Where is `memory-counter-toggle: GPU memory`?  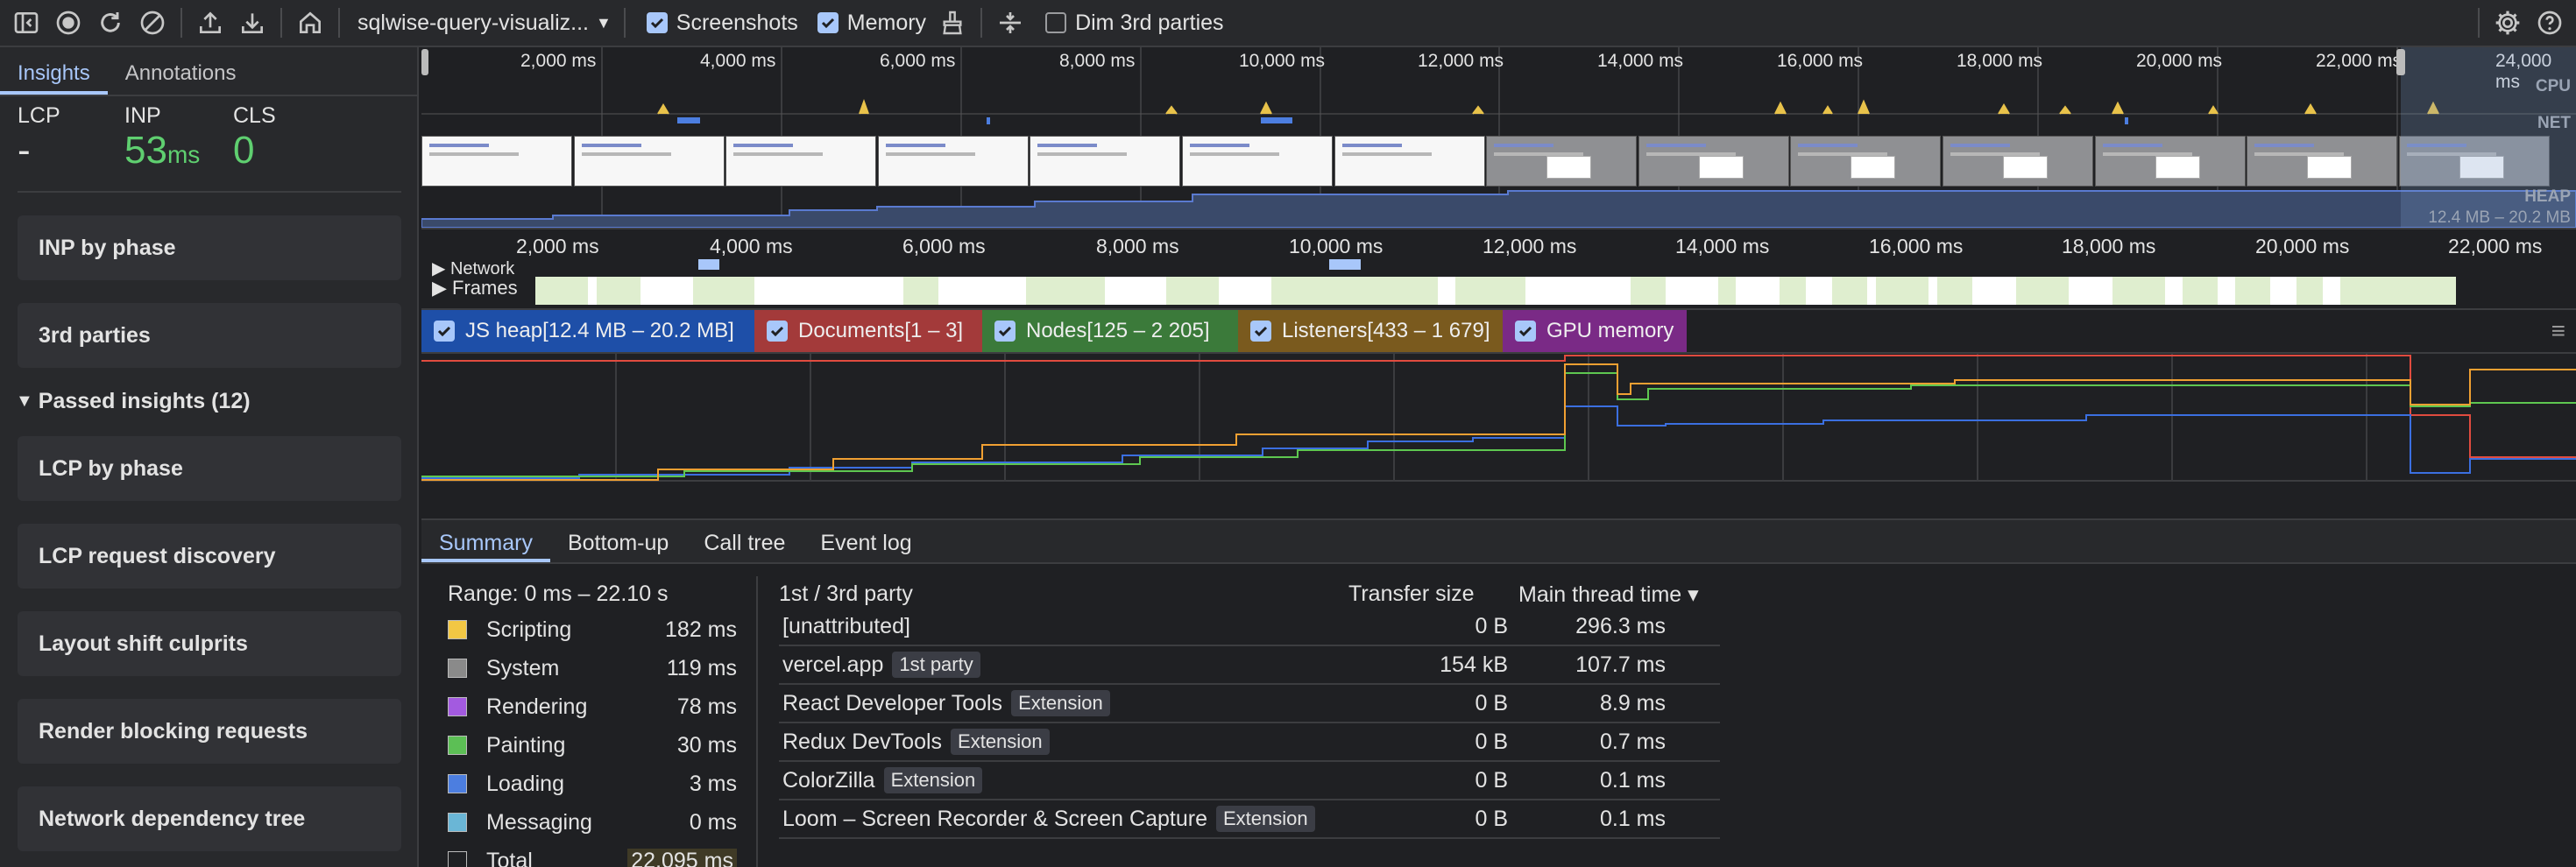
memory-counter-toggle: GPU memory is located at coordinates (1595, 331).